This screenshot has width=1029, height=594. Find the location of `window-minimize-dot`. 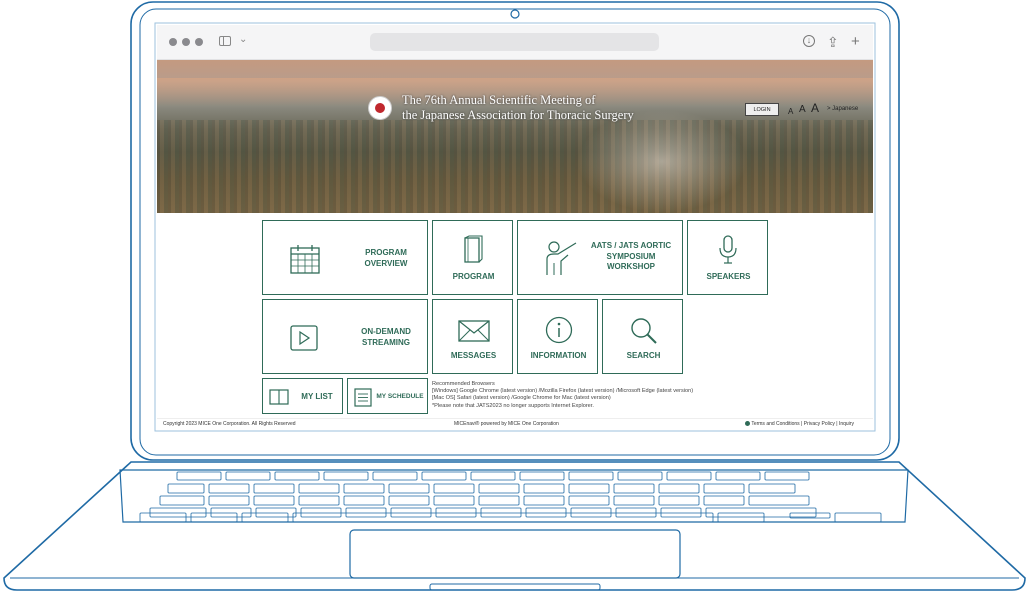

window-minimize-dot is located at coordinates (186, 42).